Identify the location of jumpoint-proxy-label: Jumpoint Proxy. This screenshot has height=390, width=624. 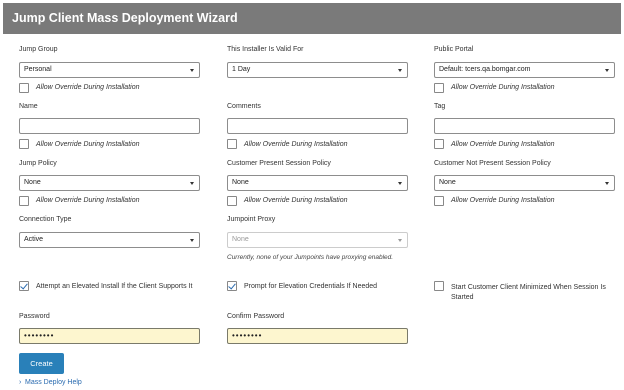
(251, 219).